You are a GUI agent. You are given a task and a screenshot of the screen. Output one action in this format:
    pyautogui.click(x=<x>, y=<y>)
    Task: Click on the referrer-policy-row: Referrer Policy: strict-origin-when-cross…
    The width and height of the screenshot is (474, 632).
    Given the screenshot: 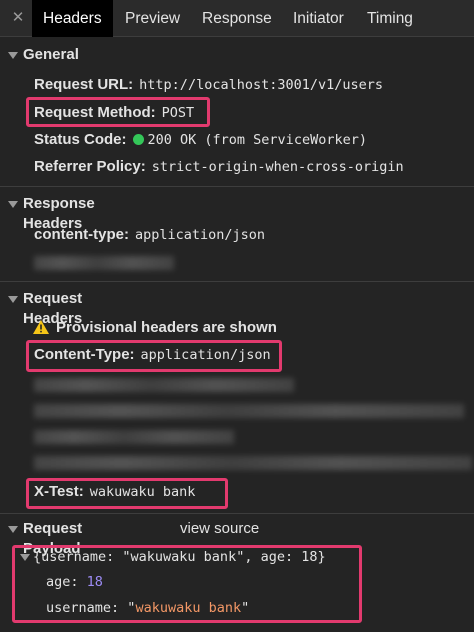 What is the action you would take?
    pyautogui.click(x=219, y=167)
    